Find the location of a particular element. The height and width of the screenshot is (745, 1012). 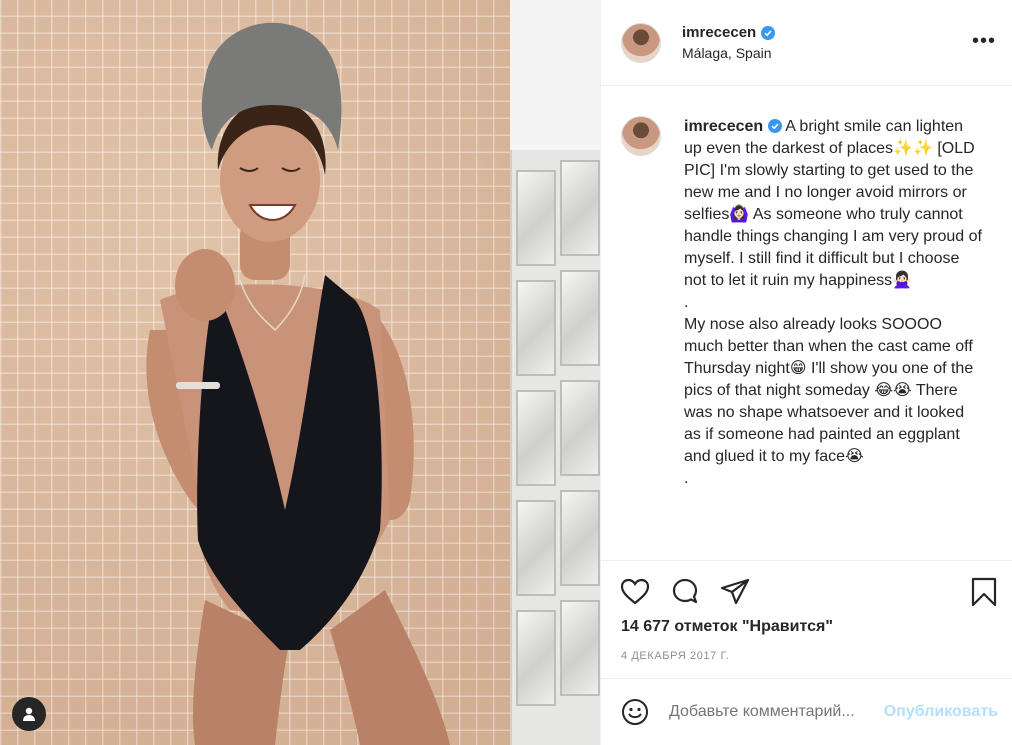

bookmark-icon is located at coordinates (984, 592).